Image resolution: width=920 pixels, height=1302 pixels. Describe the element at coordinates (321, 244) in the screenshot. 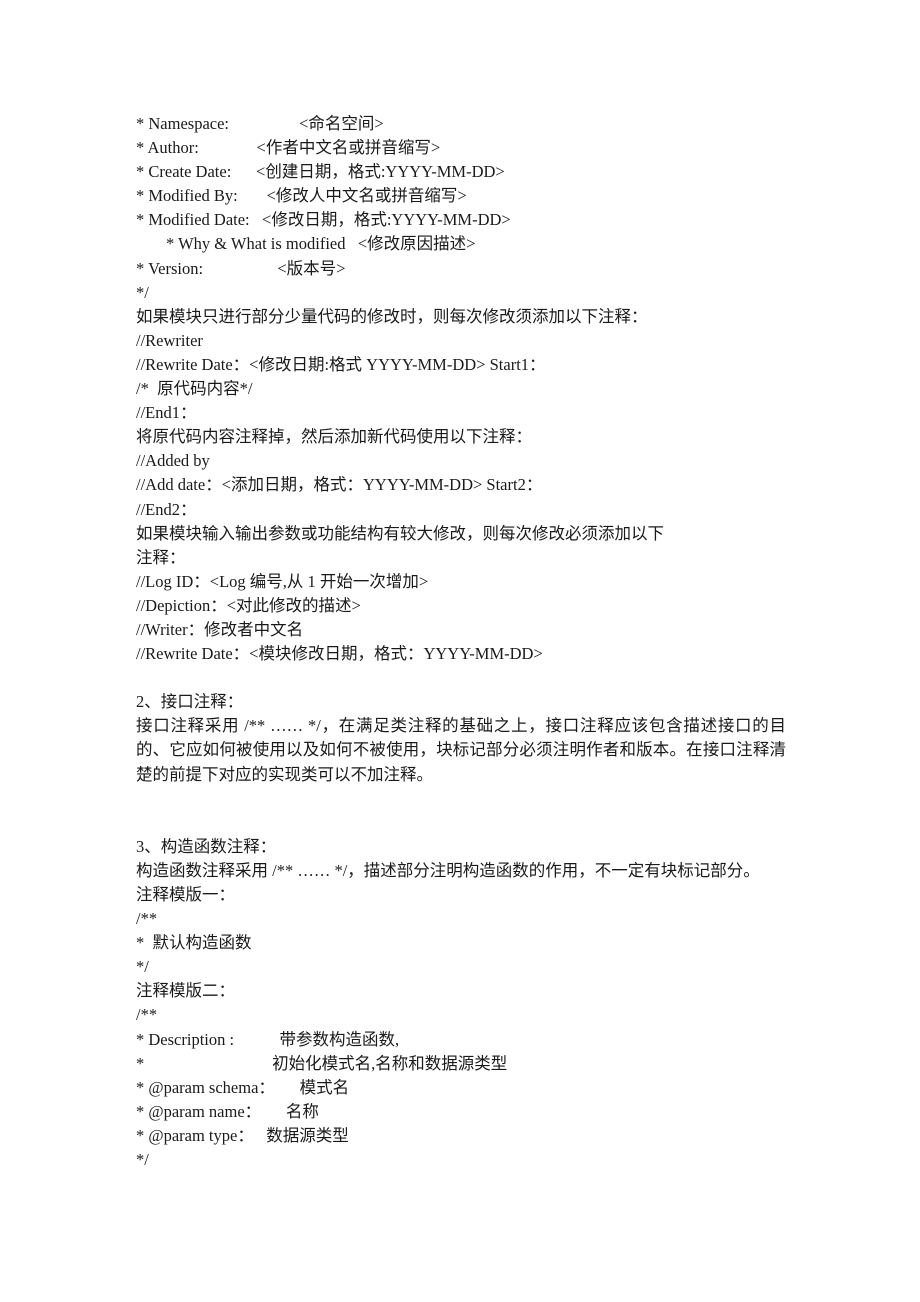

I see `line-why-what-modified: * Why & What is modified <修改原因描述>` at that location.